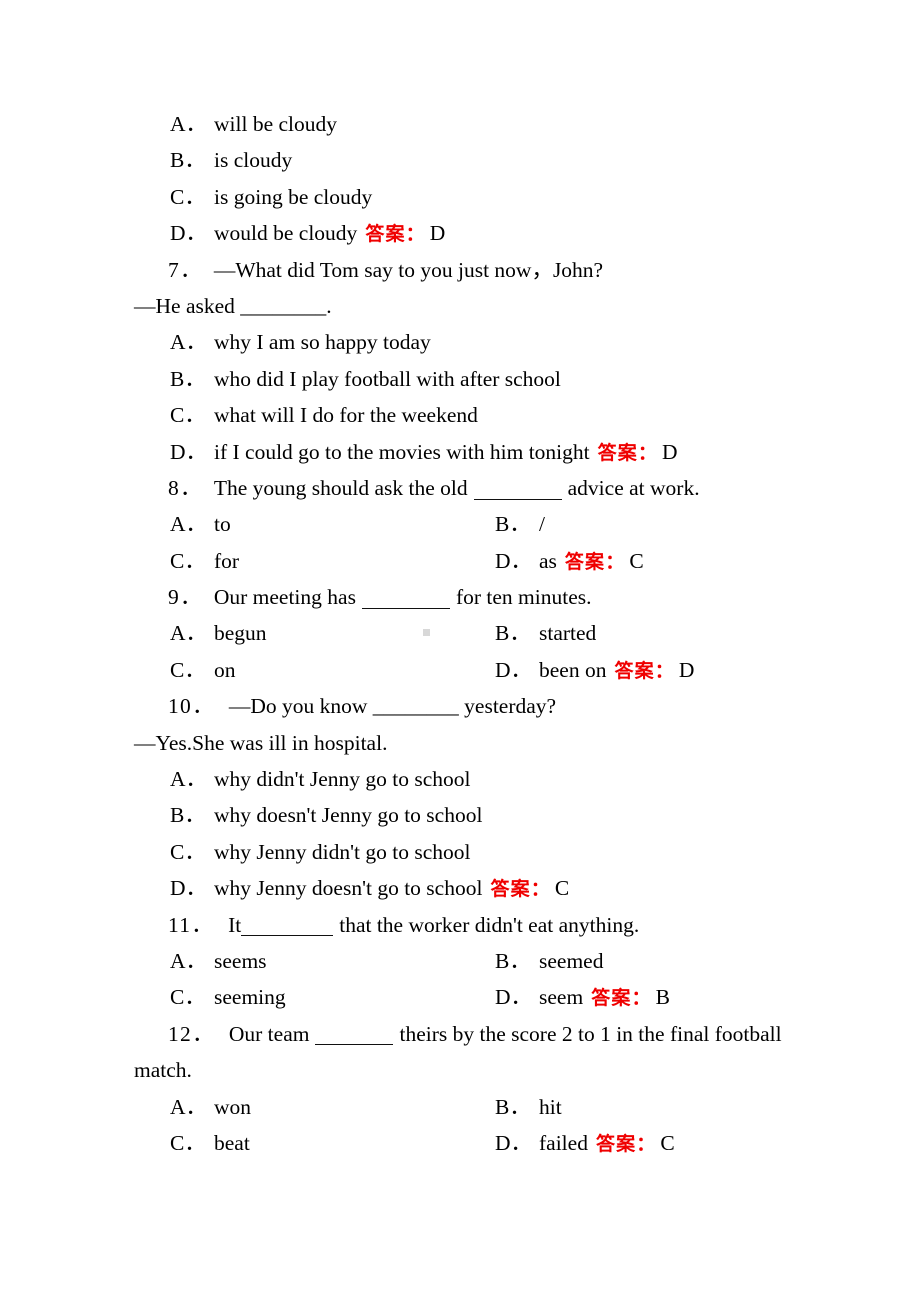 The width and height of the screenshot is (920, 1302). What do you see at coordinates (542, 524) in the screenshot?
I see `option-text: /` at bounding box center [542, 524].